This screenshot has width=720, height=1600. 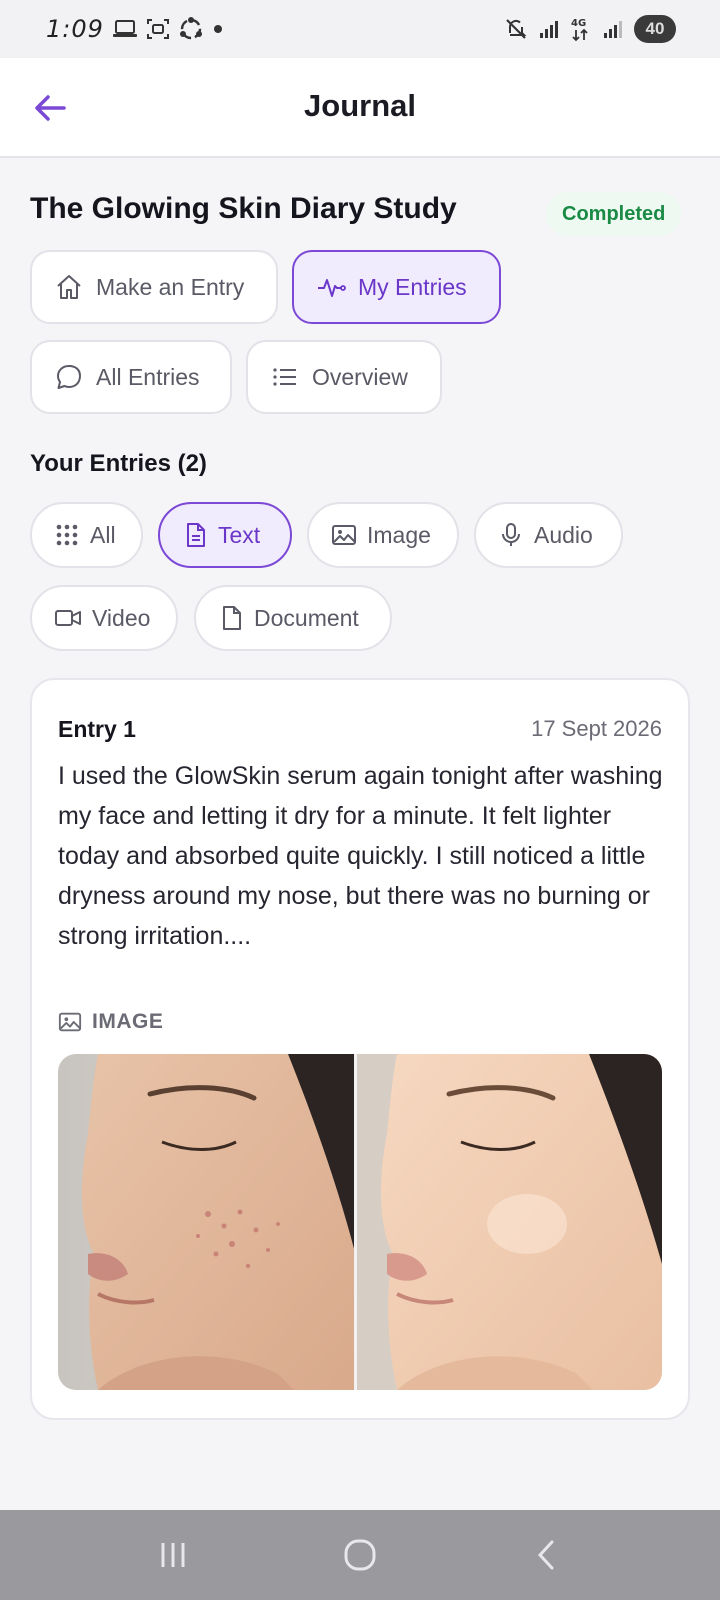 I want to click on network-4g-icon: 4G, so click(x=581, y=29).